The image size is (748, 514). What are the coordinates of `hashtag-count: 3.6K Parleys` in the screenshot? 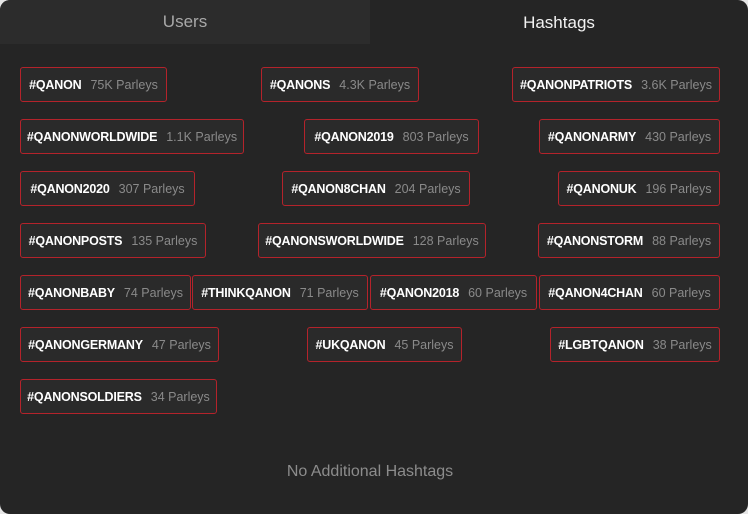 It's located at (676, 84).